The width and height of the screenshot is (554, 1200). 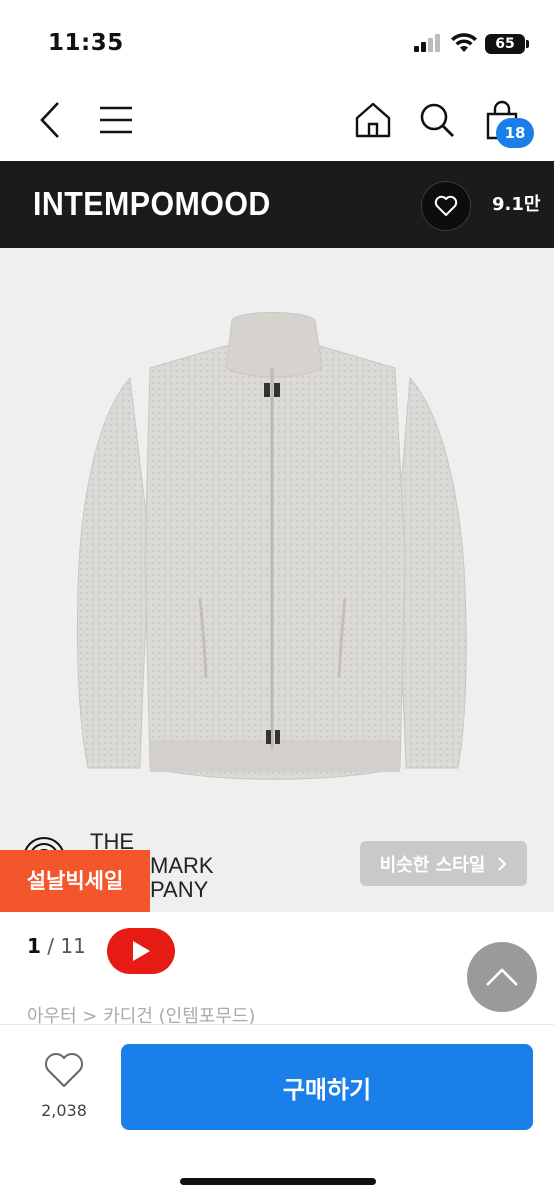 What do you see at coordinates (73, 946) in the screenshot?
I see `pager-total: 11` at bounding box center [73, 946].